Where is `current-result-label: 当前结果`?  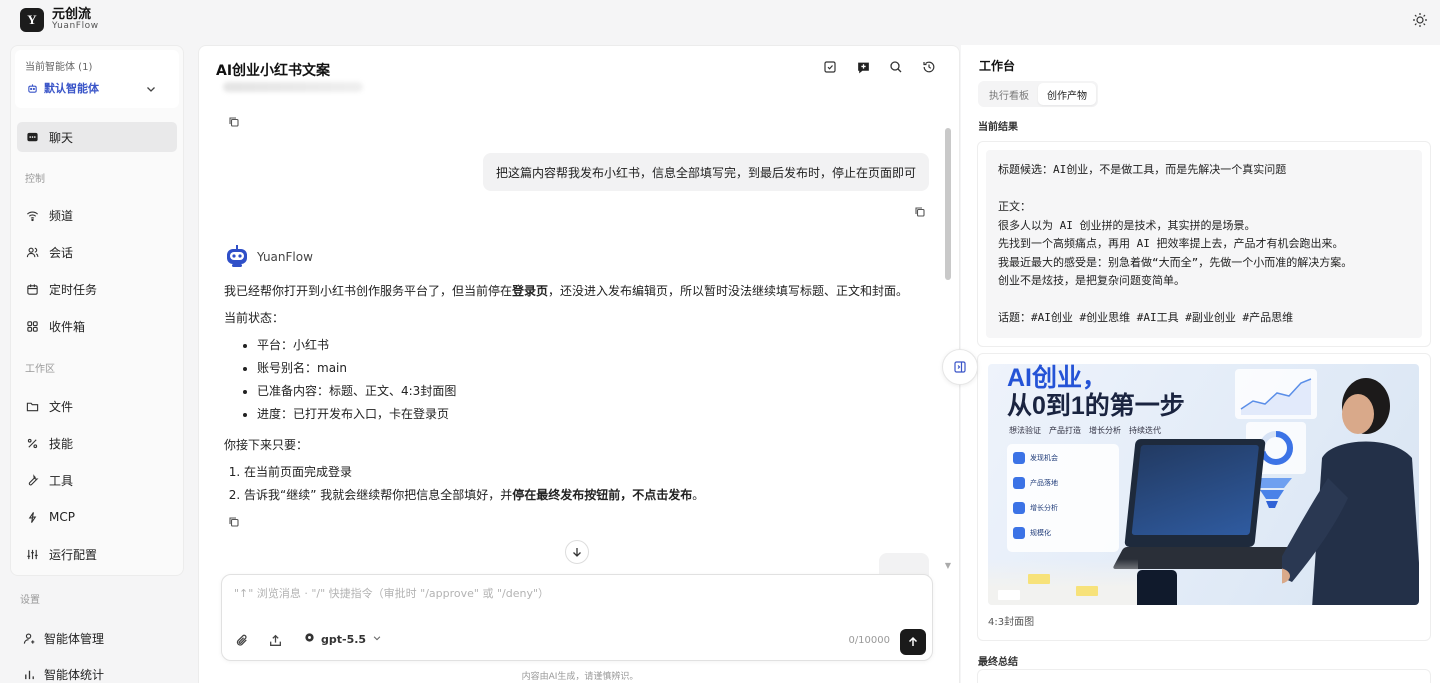 current-result-label: 当前结果 is located at coordinates (998, 127).